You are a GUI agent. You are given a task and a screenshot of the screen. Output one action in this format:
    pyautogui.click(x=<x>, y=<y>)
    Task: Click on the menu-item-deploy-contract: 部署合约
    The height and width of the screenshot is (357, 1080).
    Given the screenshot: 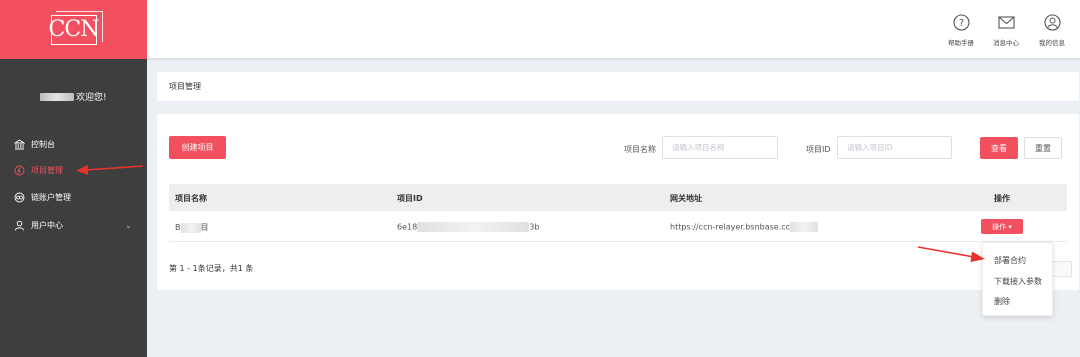 What is the action you would take?
    pyautogui.click(x=1010, y=260)
    